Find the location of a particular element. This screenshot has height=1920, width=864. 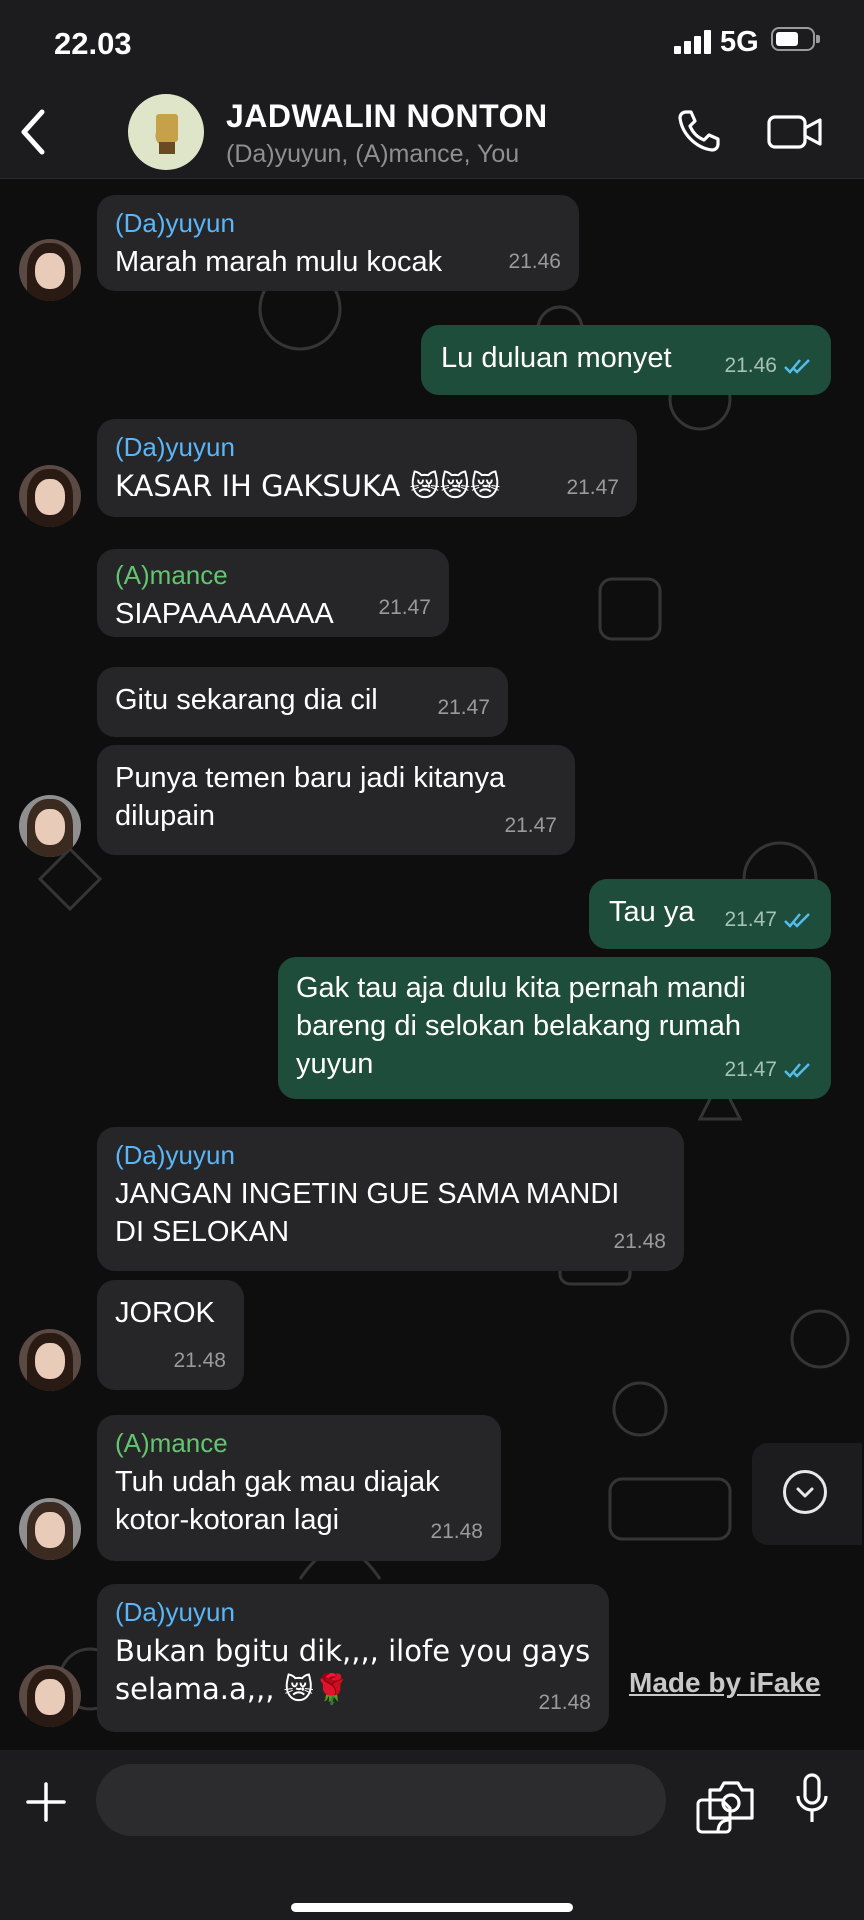

message-input is located at coordinates (414, 1800).